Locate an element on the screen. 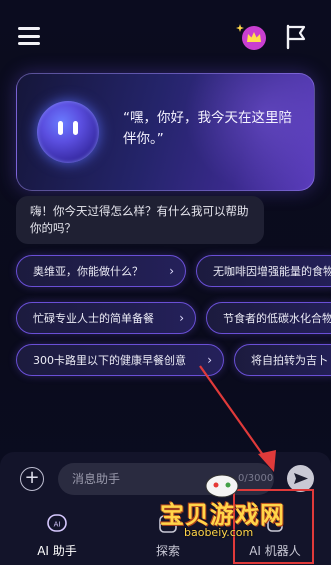  tab-ai-assistant: AI AI 助手 is located at coordinates (57, 535).